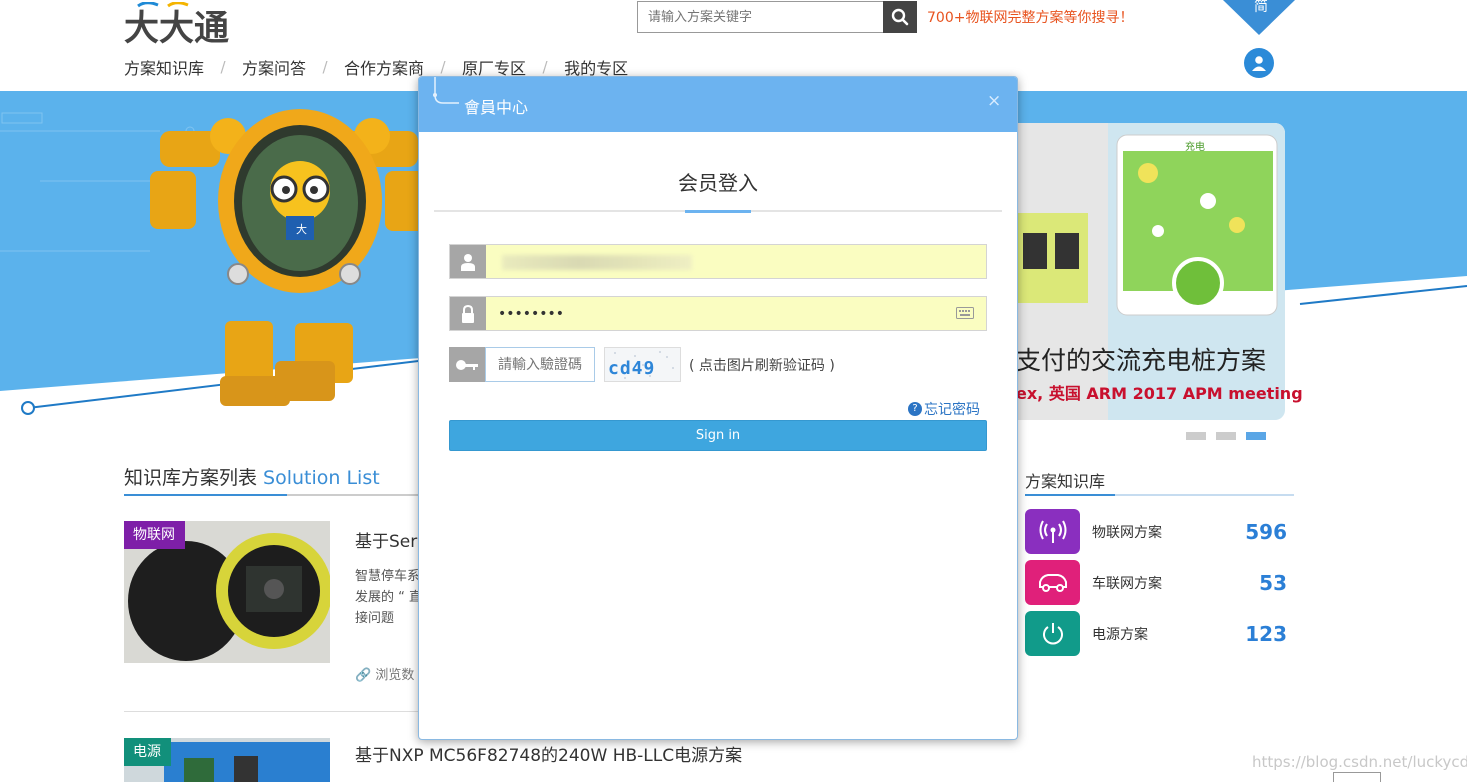 The height and width of the screenshot is (782, 1467). Describe the element at coordinates (1266, 634) in the screenshot. I see `kb-item-count: 123` at that location.